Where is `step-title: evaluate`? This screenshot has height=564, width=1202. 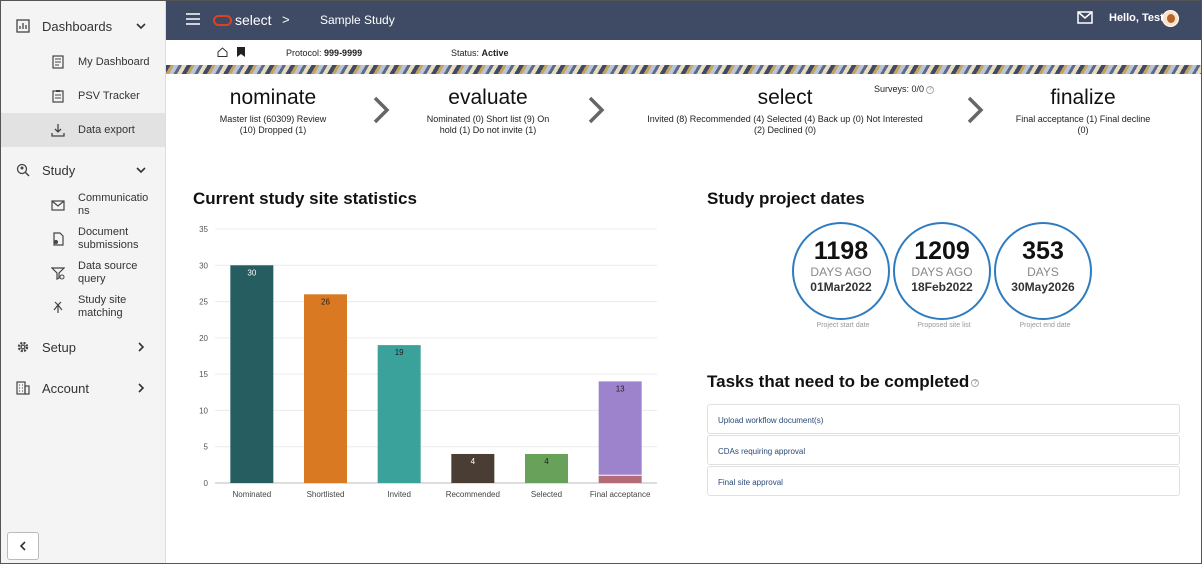
step-title: evaluate is located at coordinates (488, 97).